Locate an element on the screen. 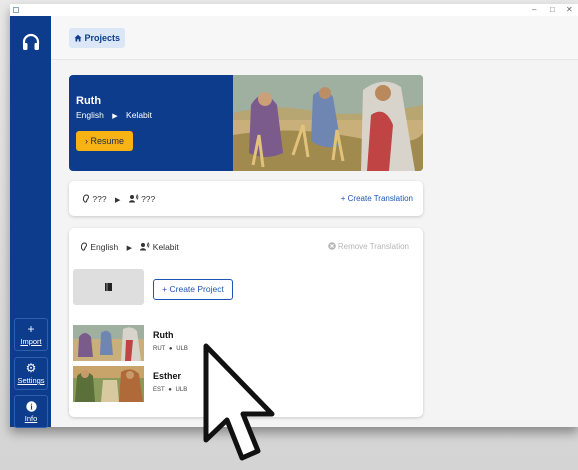  import-button: + Import is located at coordinates (31, 334).